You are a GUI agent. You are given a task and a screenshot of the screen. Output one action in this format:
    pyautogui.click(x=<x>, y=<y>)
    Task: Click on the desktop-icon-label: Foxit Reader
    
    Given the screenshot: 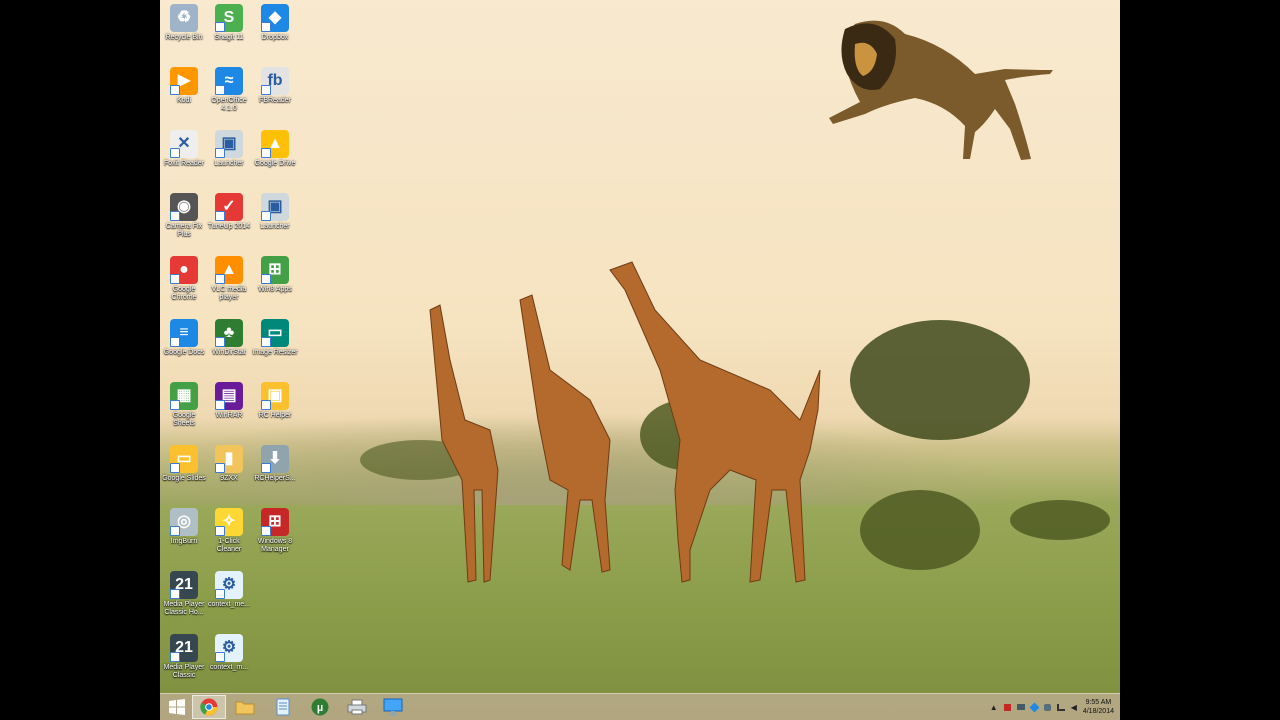 What is the action you would take?
    pyautogui.click(x=184, y=163)
    